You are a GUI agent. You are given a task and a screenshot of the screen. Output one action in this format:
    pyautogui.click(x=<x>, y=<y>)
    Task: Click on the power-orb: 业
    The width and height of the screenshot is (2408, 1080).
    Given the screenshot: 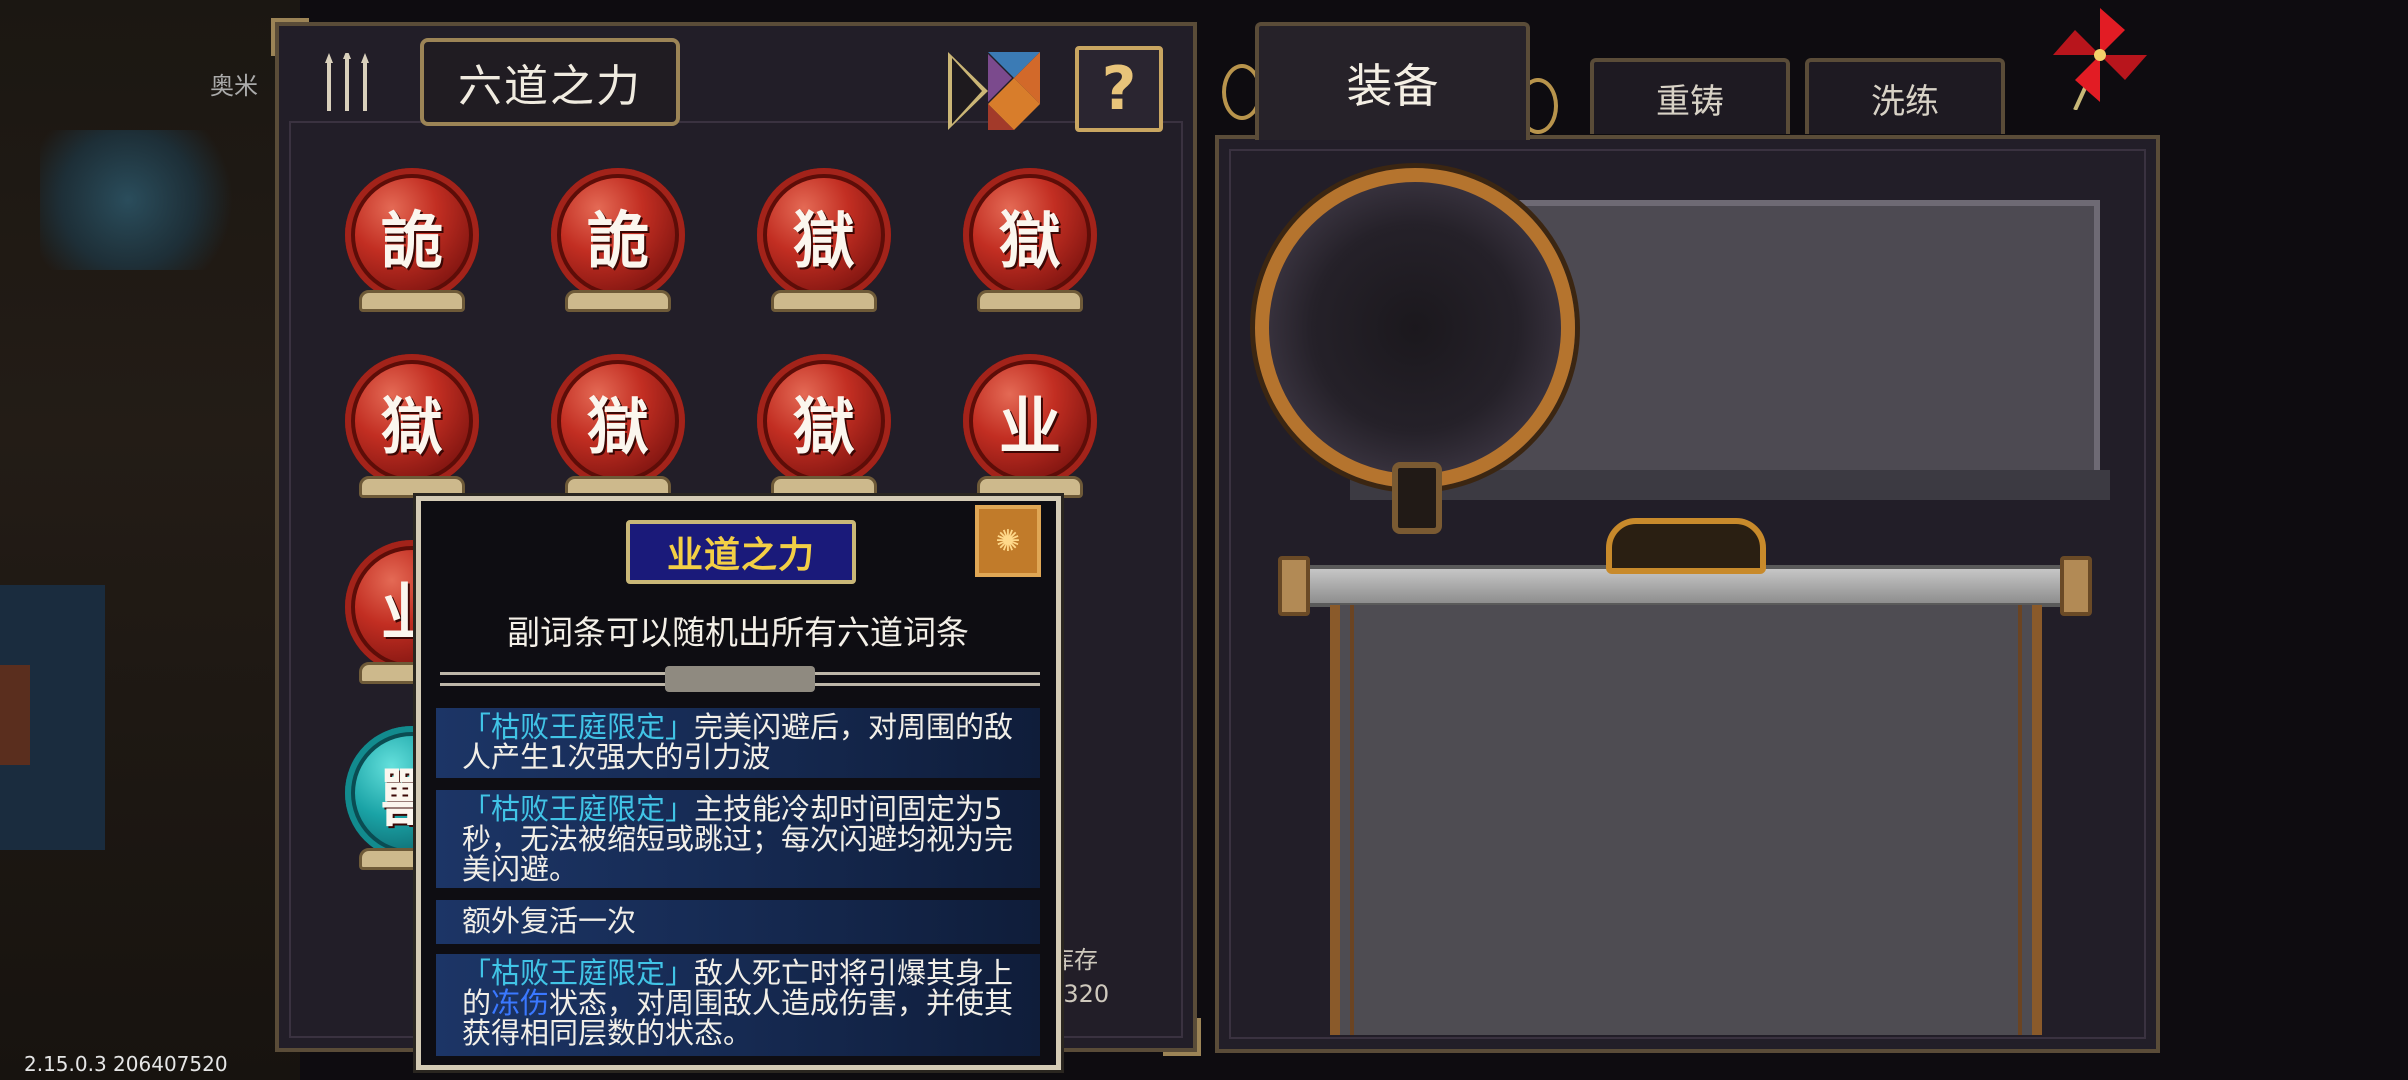 What is the action you would take?
    pyautogui.click(x=1030, y=429)
    